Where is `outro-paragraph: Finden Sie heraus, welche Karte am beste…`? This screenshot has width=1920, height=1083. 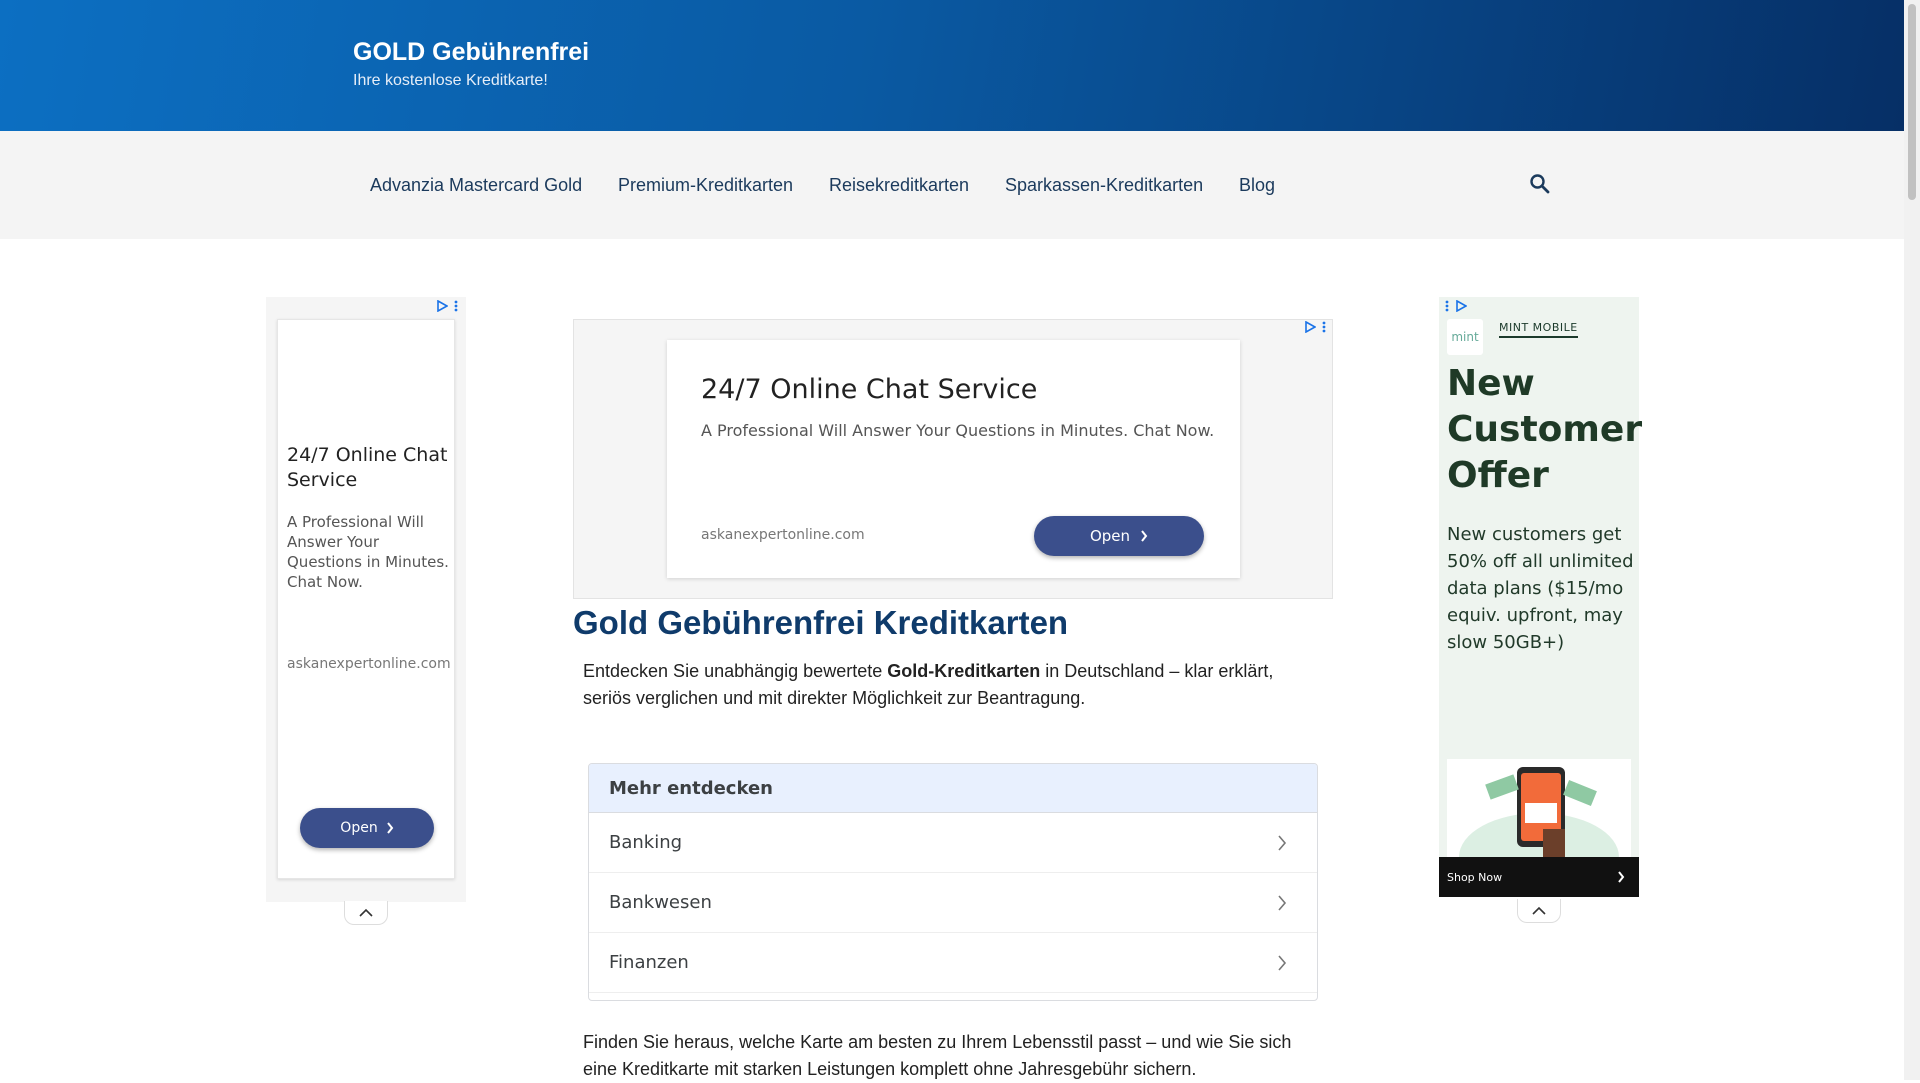
outro-paragraph: Finden Sie heraus, welche Karte am beste… is located at coordinates (937, 1055).